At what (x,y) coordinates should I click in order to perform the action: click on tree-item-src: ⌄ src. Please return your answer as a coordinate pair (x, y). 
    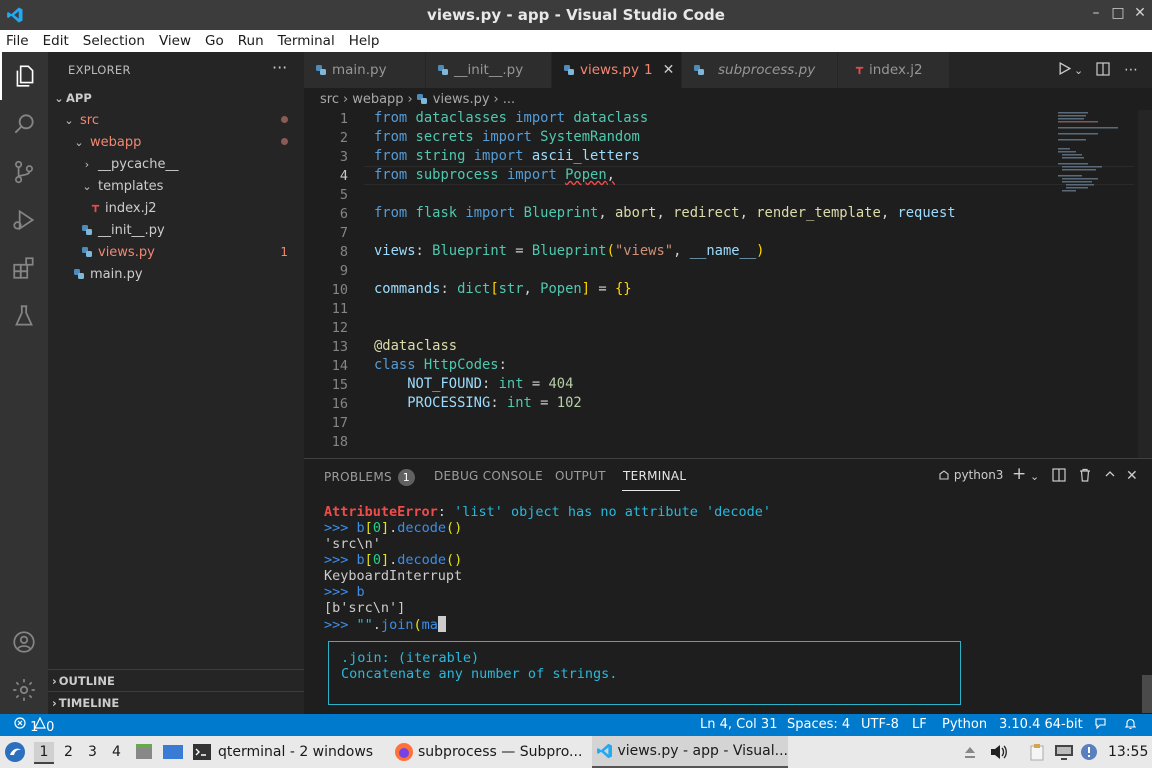
    Looking at the image, I should click on (176, 120).